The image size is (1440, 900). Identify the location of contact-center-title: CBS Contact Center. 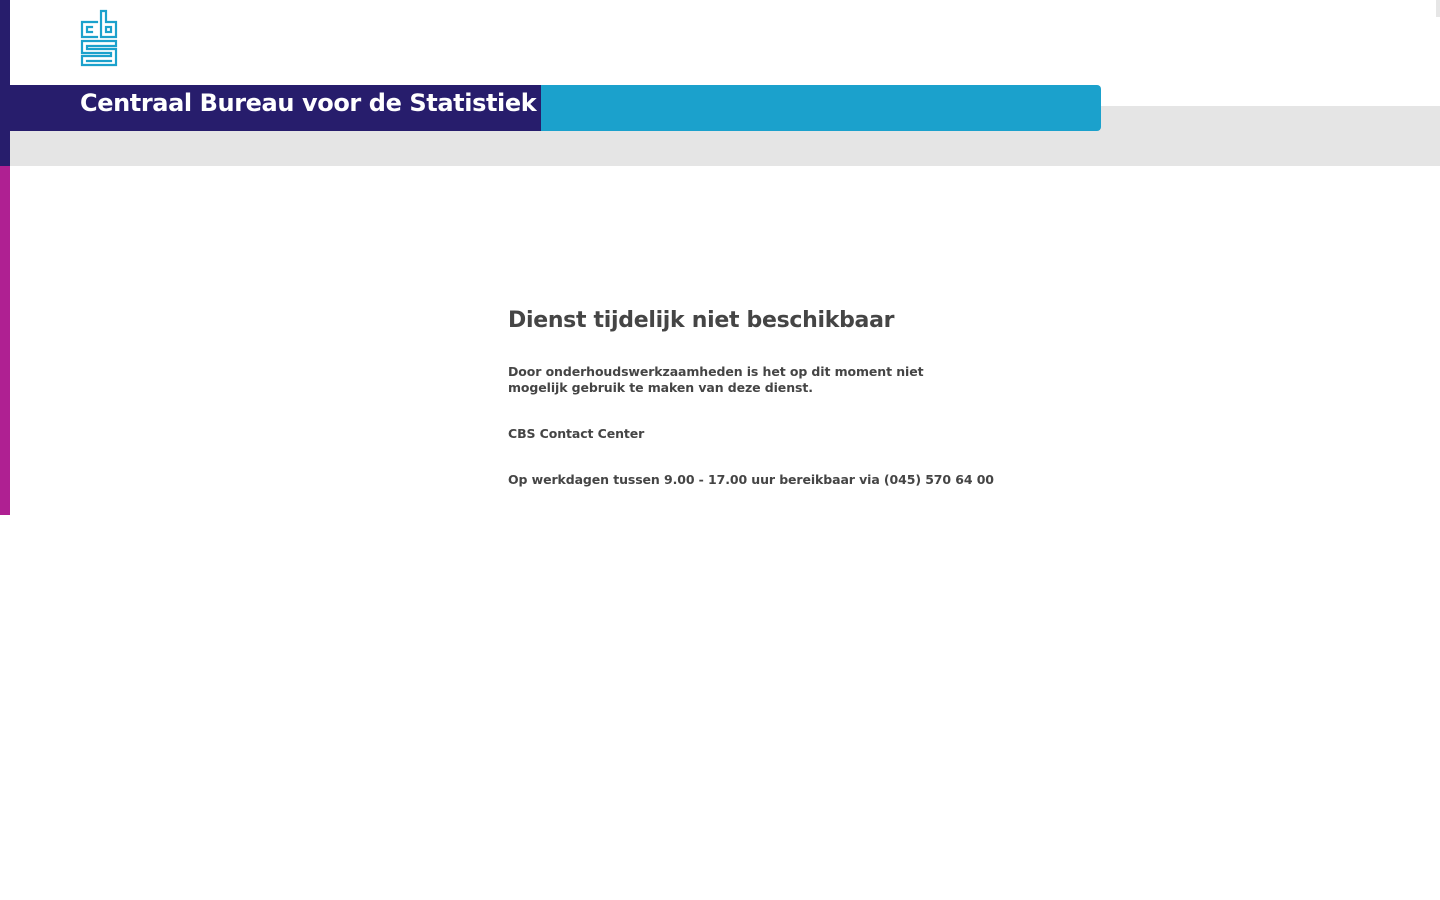
(576, 433).